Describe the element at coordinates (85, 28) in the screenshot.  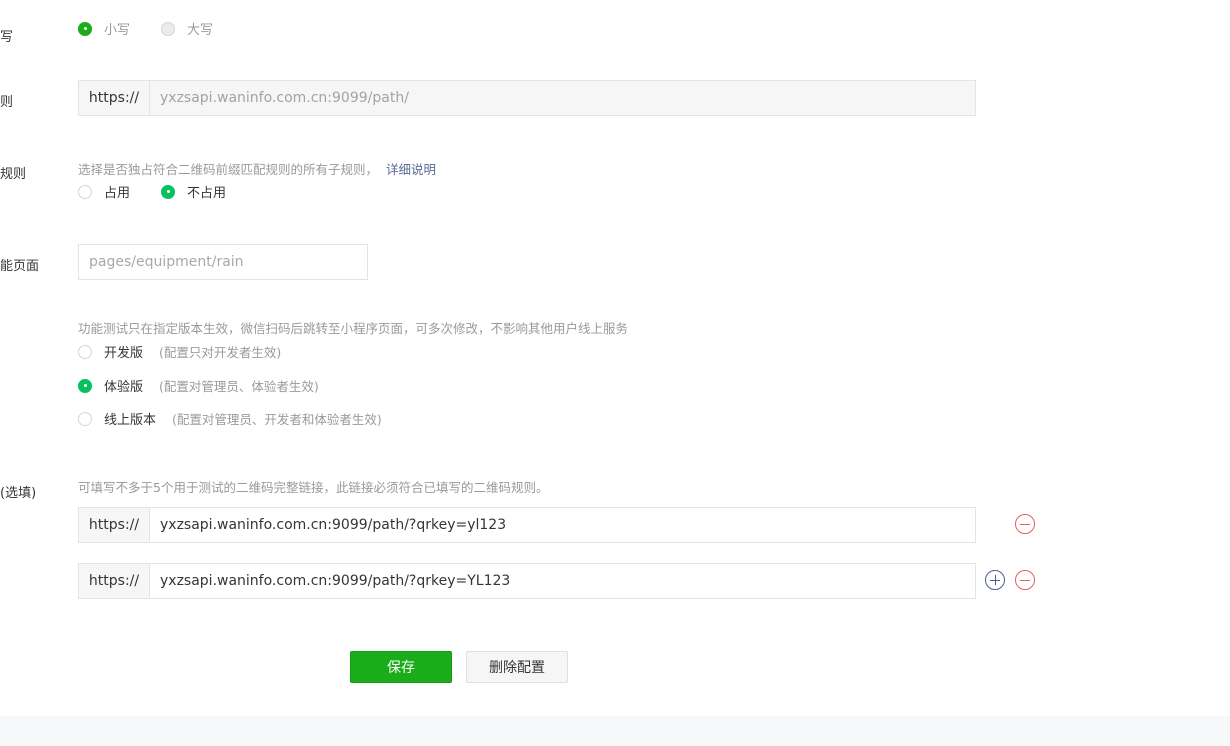
I see `radio-lowercase-indicator` at that location.